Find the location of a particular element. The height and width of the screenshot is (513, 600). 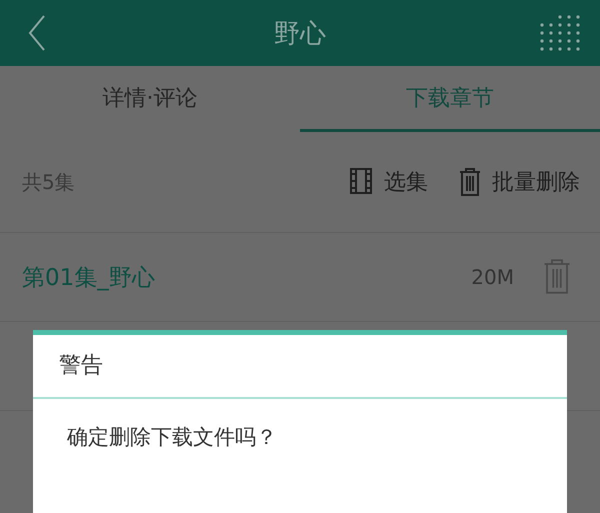

tab: 下载章节 is located at coordinates (450, 99).